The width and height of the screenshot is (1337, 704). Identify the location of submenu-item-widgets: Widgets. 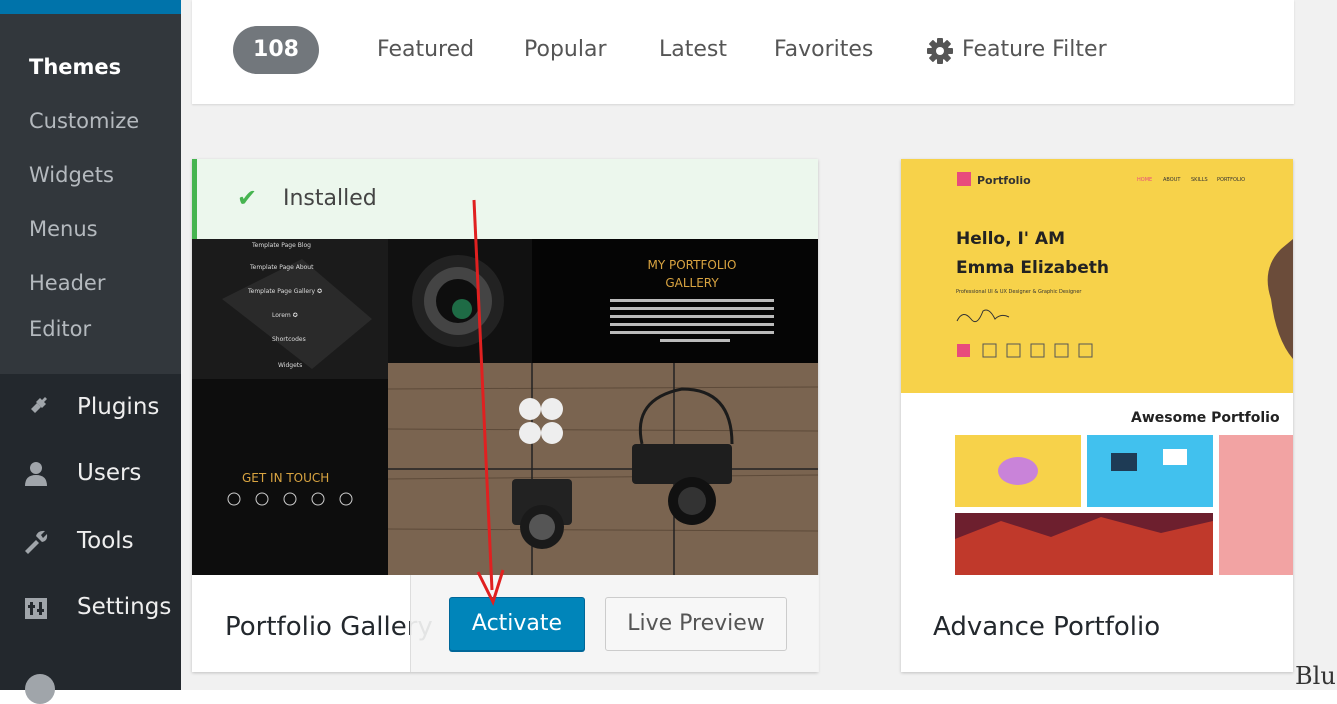
(71, 175).